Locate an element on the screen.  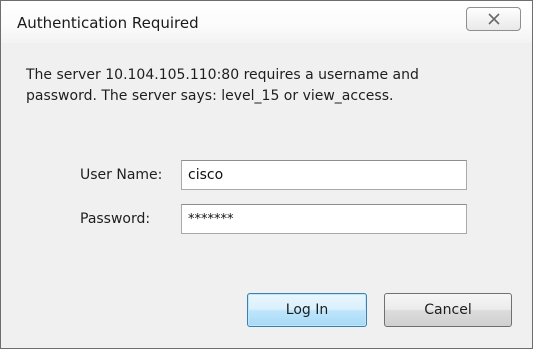
username-input is located at coordinates (324, 175).